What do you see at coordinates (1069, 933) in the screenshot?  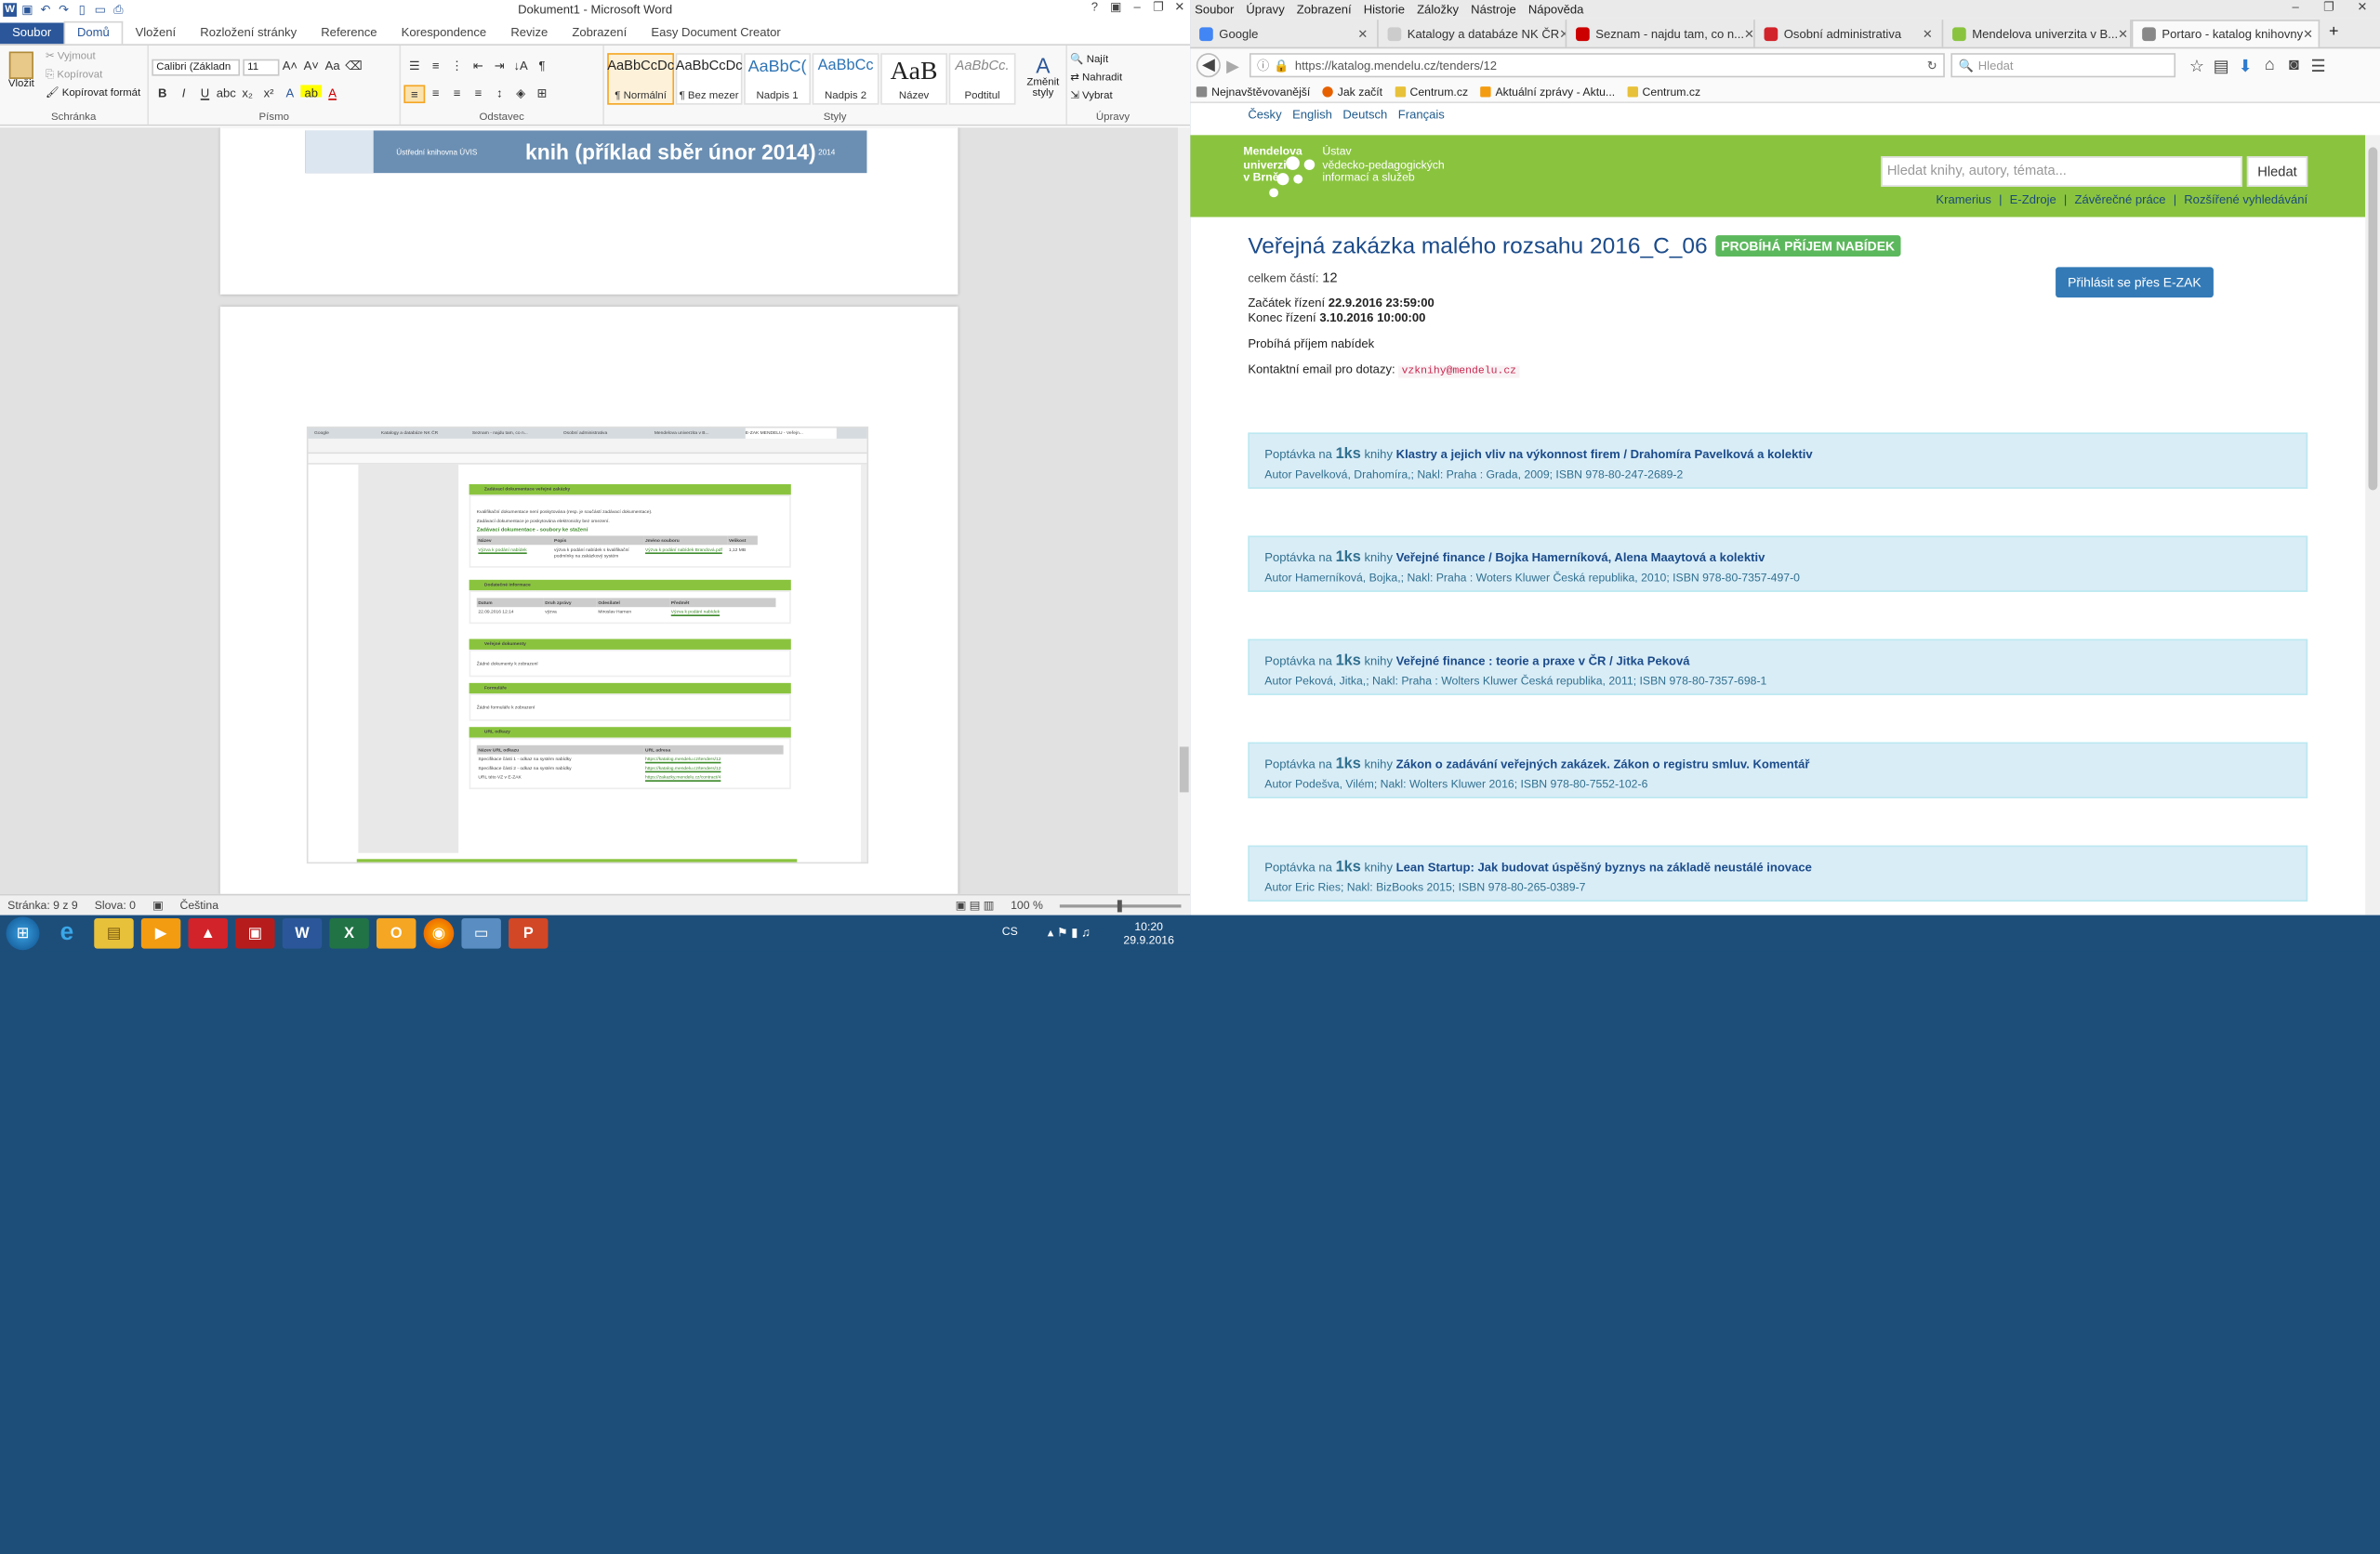 I see `tray-icons: ▴ ⚑ ▮ ♫` at bounding box center [1069, 933].